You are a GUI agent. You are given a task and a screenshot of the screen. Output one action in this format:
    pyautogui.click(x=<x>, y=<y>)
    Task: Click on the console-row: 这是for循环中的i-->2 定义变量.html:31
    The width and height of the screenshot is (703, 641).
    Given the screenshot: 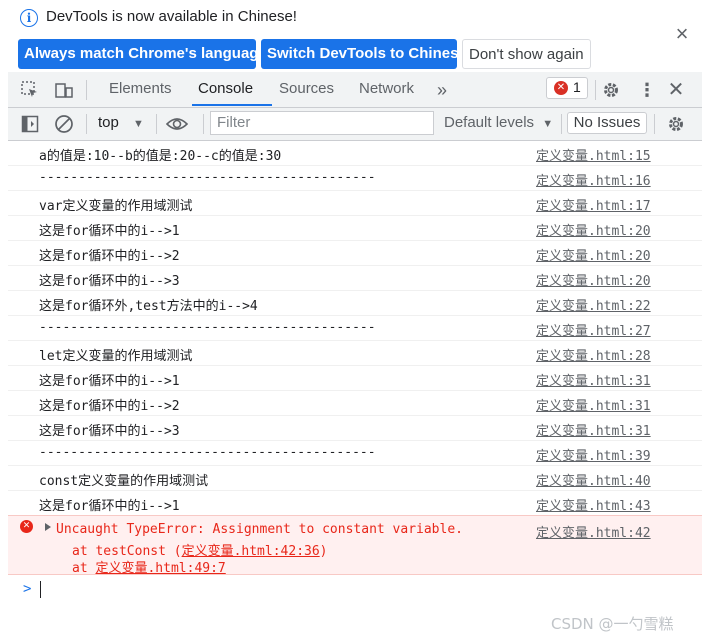 What is the action you would take?
    pyautogui.click(x=355, y=403)
    